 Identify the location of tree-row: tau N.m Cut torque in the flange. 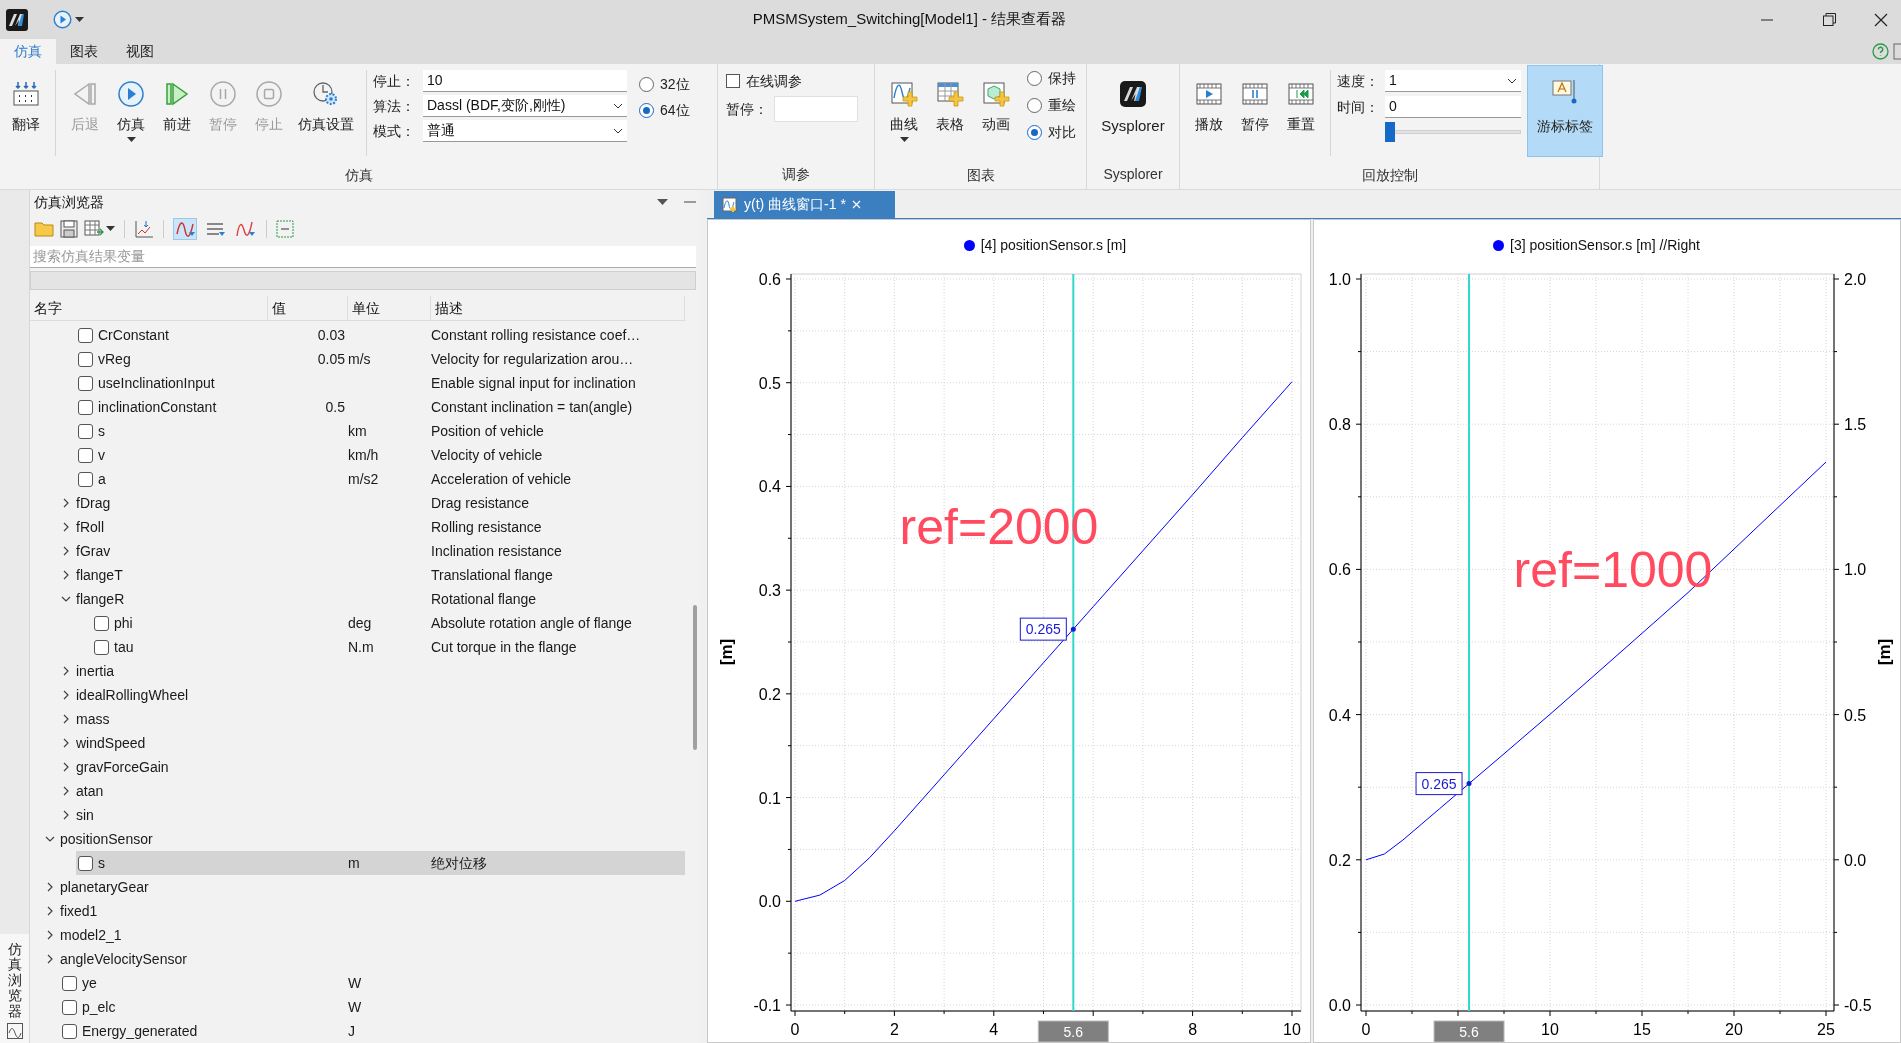
(388, 647).